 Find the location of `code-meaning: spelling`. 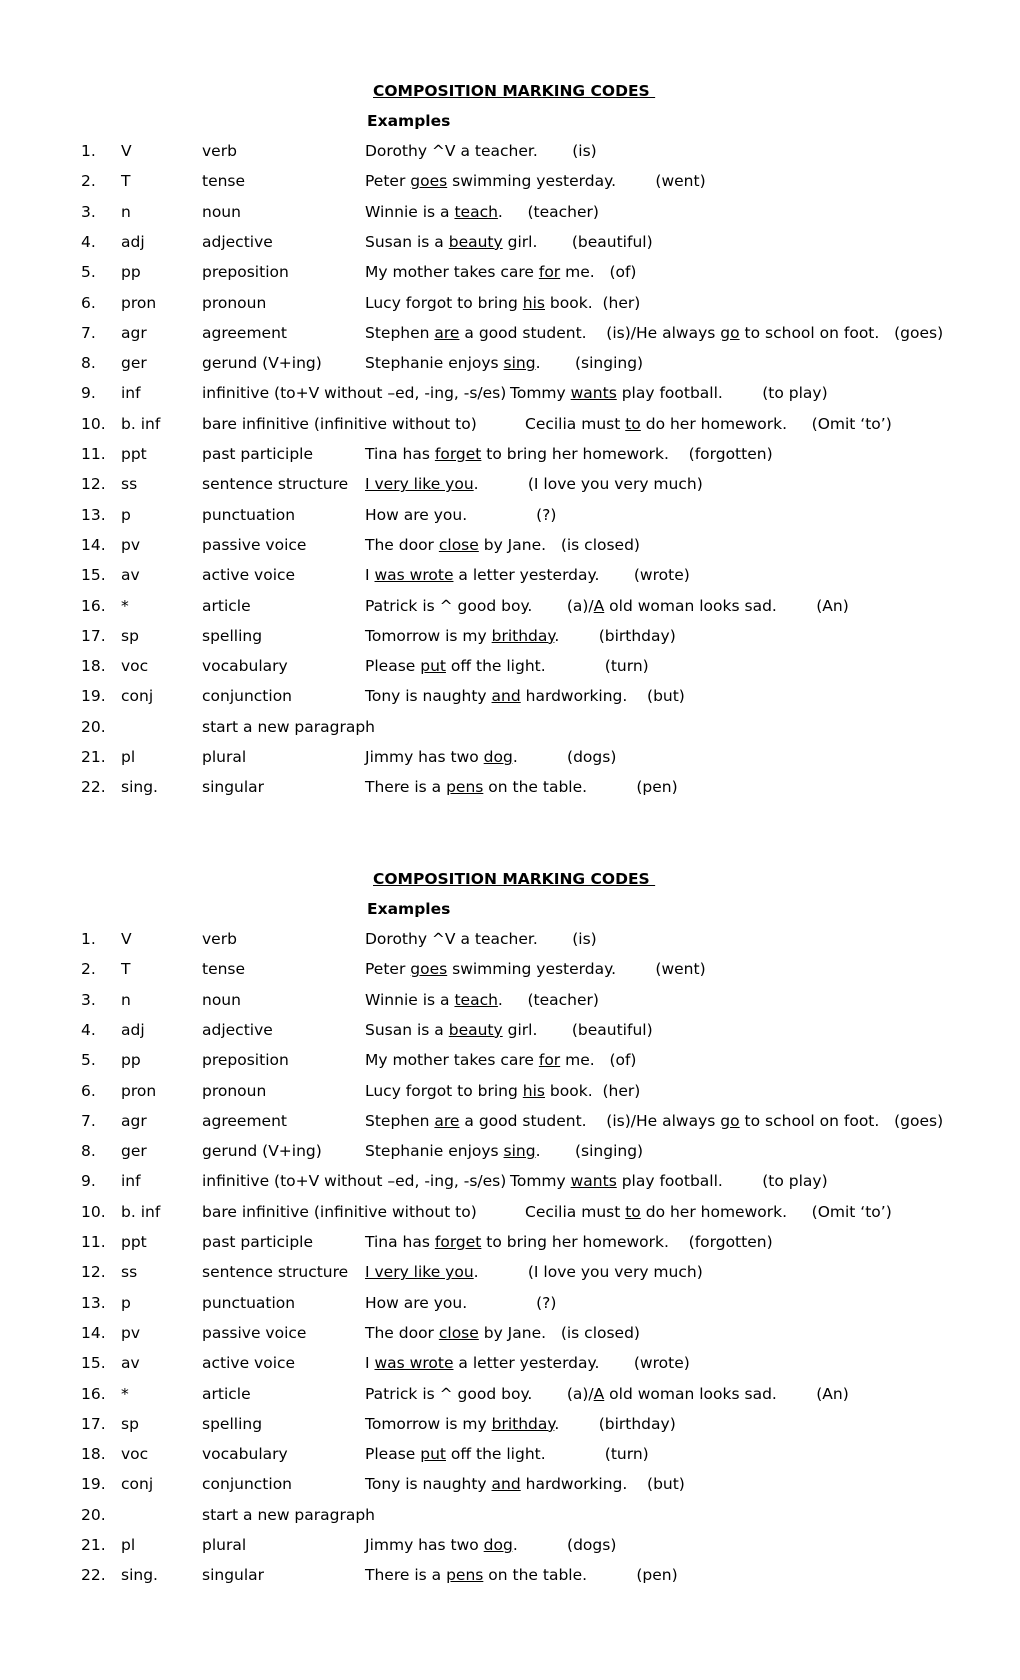

code-meaning: spelling is located at coordinates (232, 635).